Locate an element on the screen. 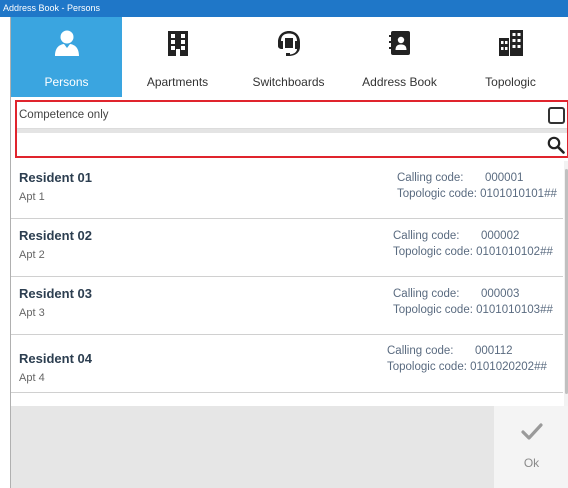 The height and width of the screenshot is (488, 568). tab-label: Address Book is located at coordinates (399, 82).